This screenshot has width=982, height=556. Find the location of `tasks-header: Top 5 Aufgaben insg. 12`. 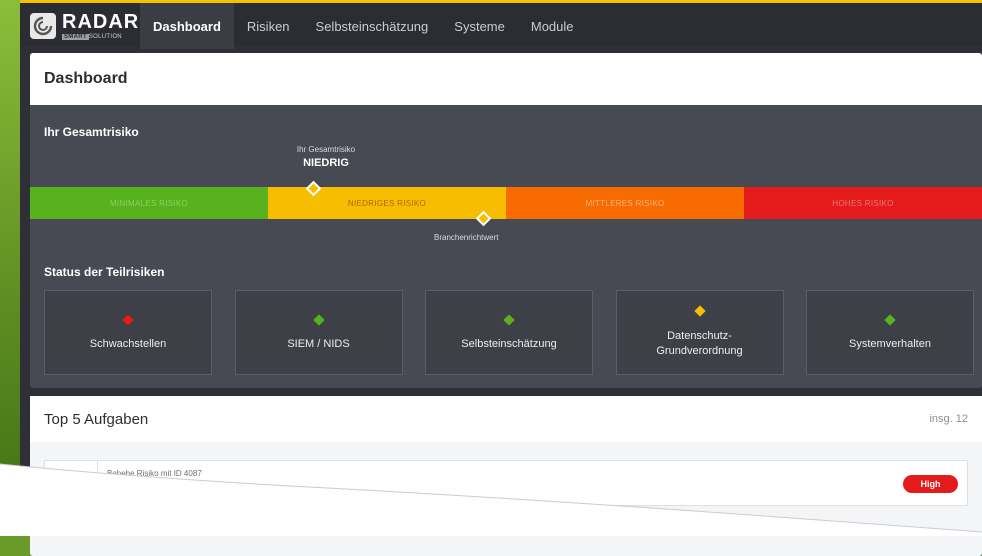

tasks-header: Top 5 Aufgaben insg. 12 is located at coordinates (506, 419).